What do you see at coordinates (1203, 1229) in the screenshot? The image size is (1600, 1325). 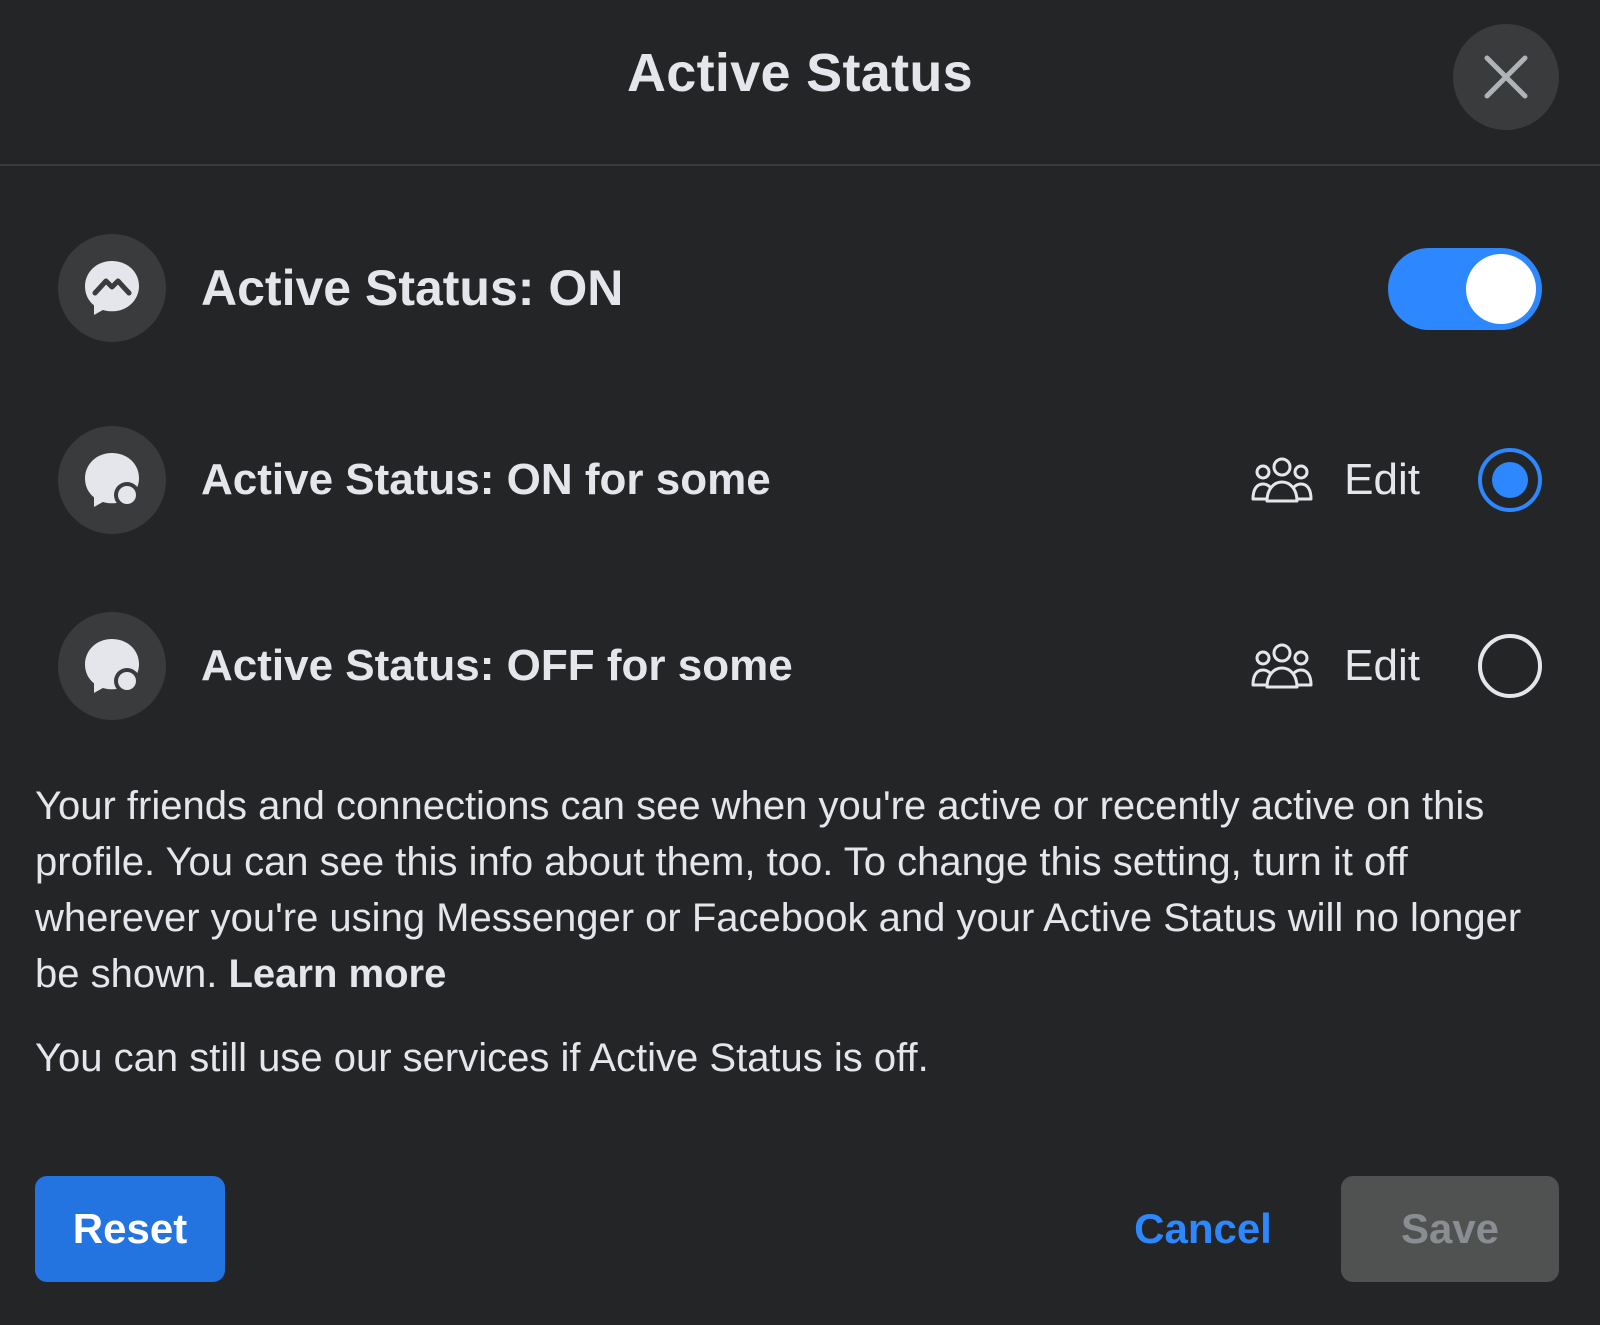 I see `cancel-button: Cancel` at bounding box center [1203, 1229].